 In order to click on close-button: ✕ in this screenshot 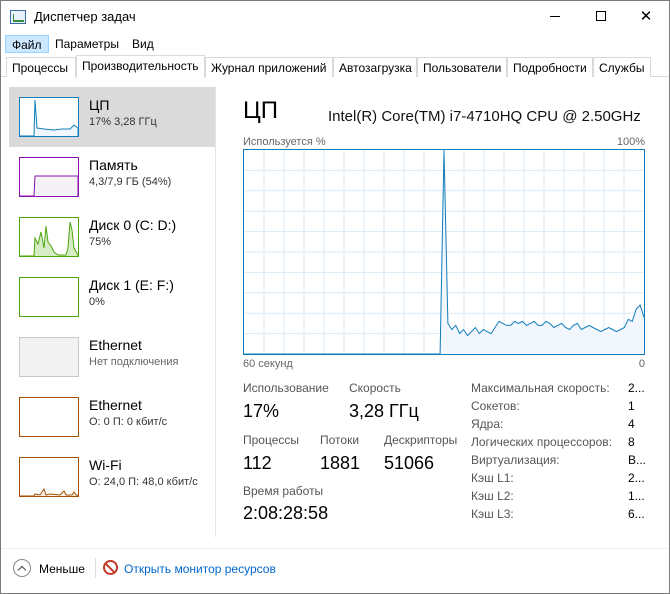, I will do `click(646, 16)`.